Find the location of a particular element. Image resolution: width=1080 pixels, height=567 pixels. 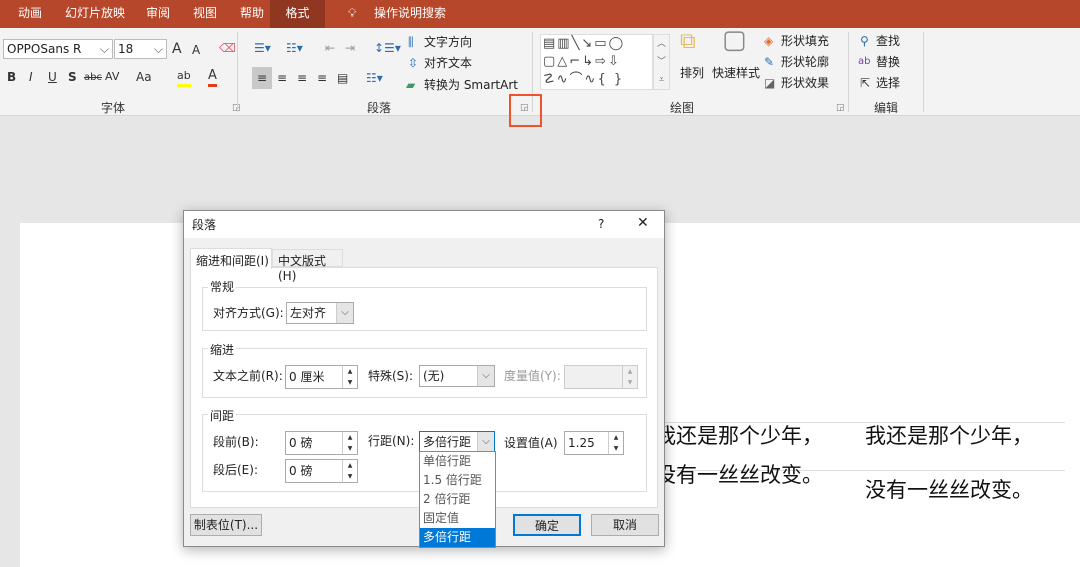

bold-button: B is located at coordinates (11, 77).